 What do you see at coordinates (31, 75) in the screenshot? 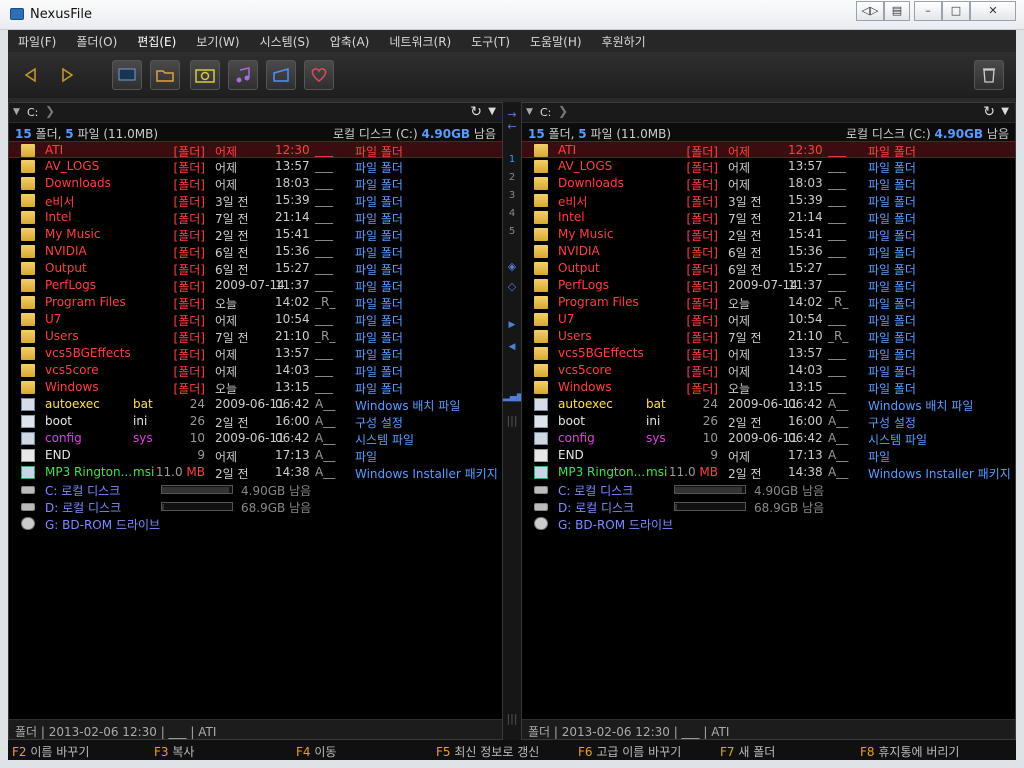
I see `back-arrow-icon` at bounding box center [31, 75].